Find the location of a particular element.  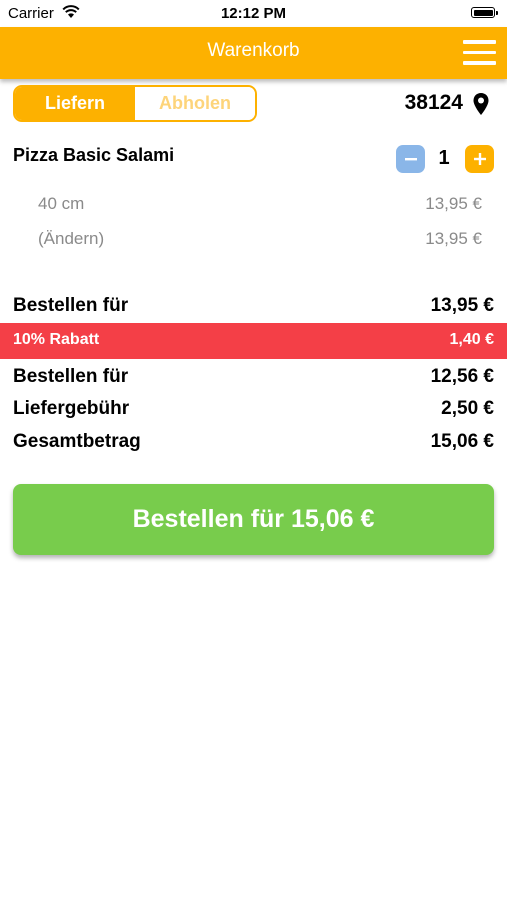

toggle-abholen: Abholen is located at coordinates (195, 103).